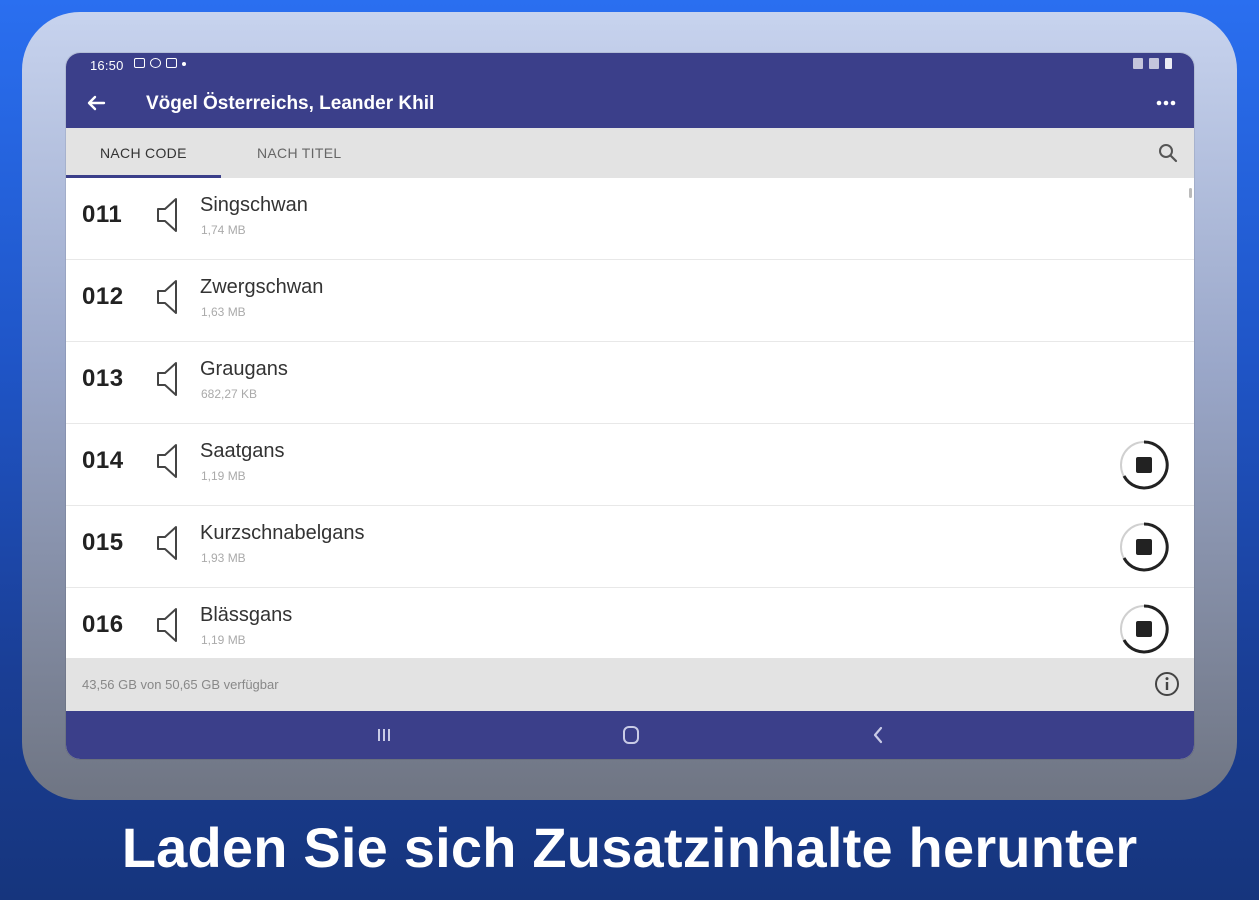 This screenshot has width=1259, height=900. I want to click on system-nav-bar, so click(630, 735).